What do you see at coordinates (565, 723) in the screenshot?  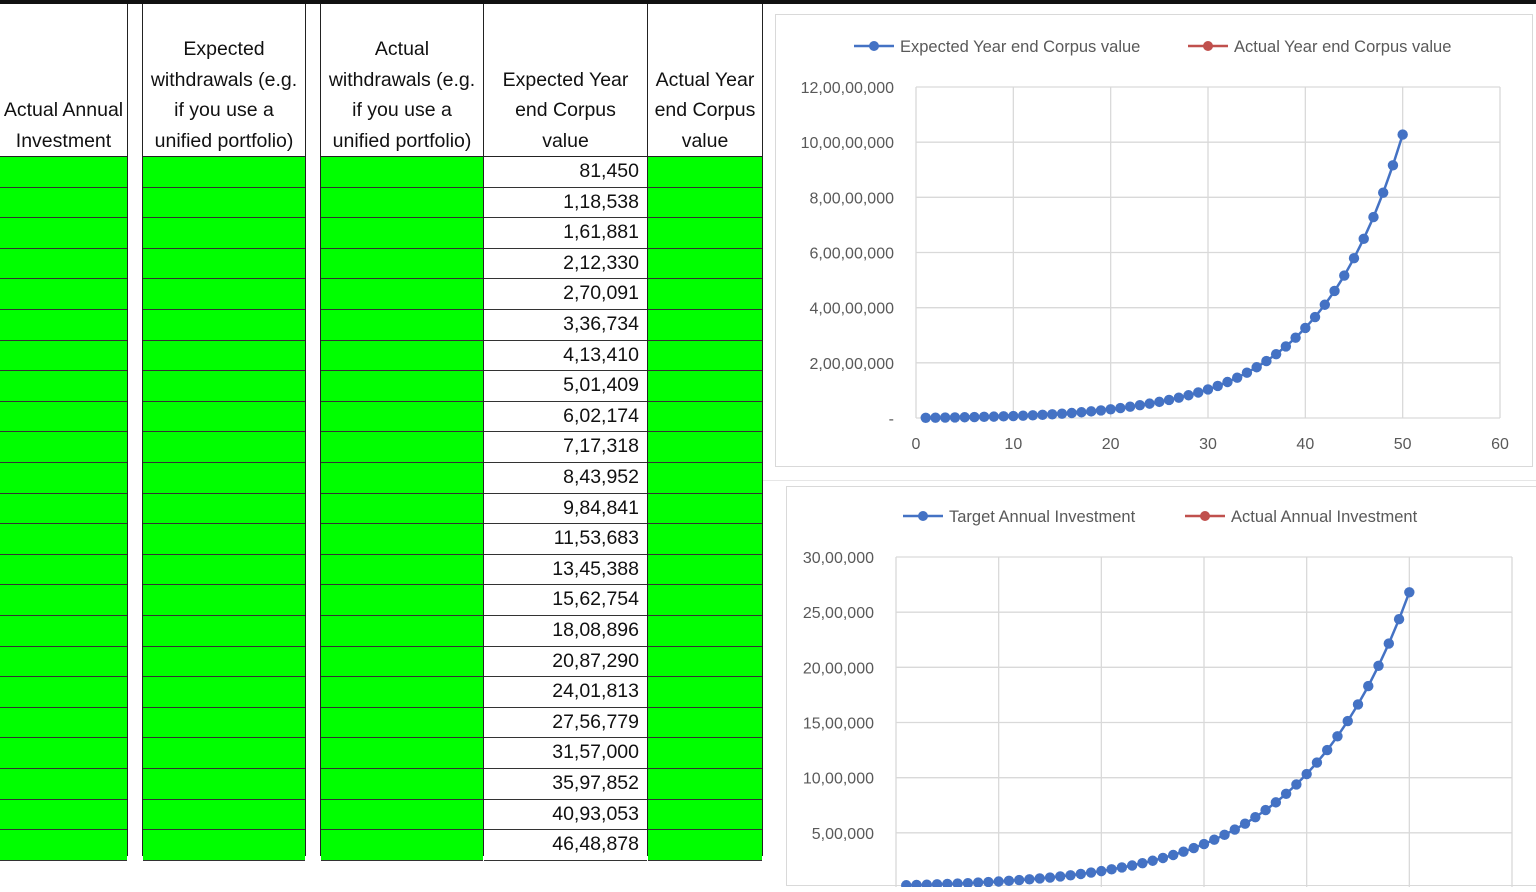 I see `expected-corpus-cell: 27,56,779` at bounding box center [565, 723].